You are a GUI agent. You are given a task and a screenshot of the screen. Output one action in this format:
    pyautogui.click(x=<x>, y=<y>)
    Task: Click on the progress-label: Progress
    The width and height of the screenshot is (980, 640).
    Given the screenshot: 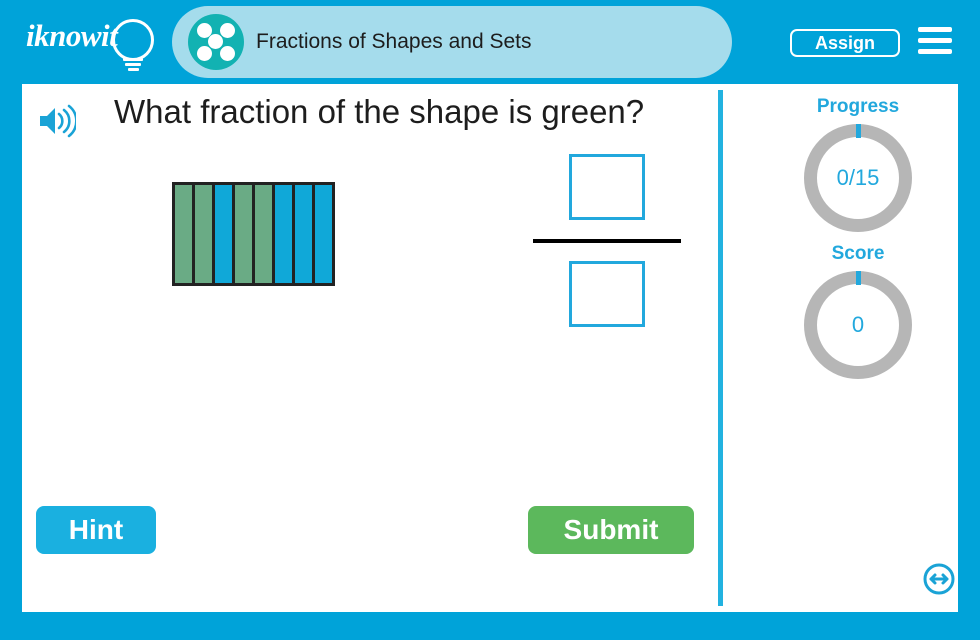 What is the action you would take?
    pyautogui.click(x=858, y=106)
    